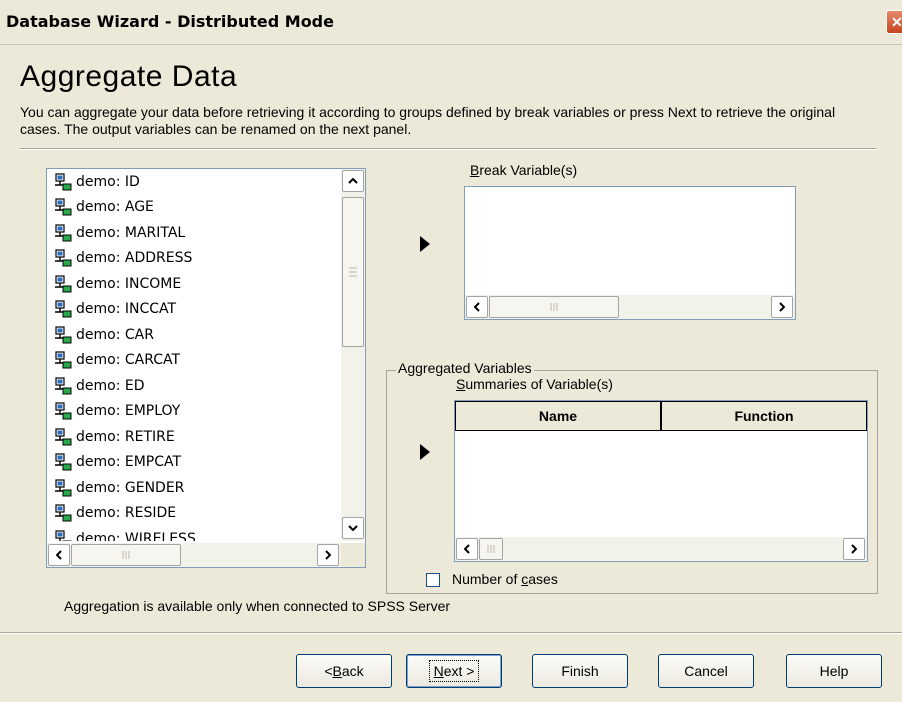 The height and width of the screenshot is (702, 902). Describe the element at coordinates (194, 208) in the screenshot. I see `variable-list-item: demo: AGE` at that location.